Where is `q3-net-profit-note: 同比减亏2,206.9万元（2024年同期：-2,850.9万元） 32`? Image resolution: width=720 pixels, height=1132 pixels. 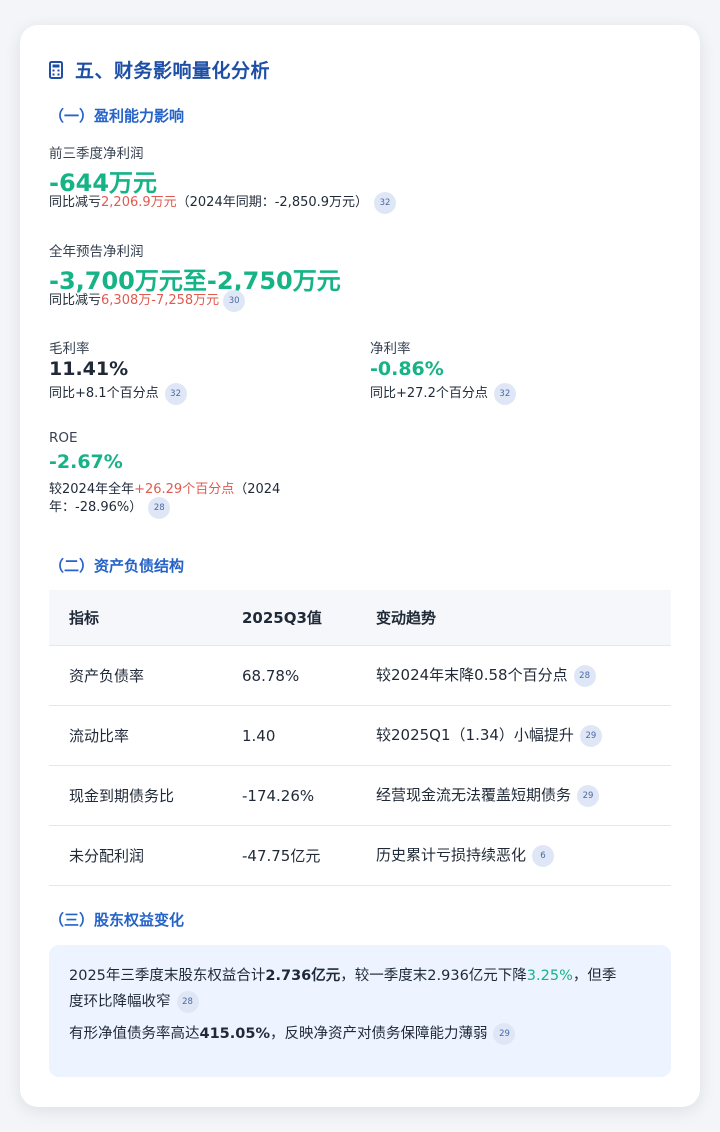 q3-net-profit-note: 同比减亏2,206.9万元（2024年同期：-2,850.9万元） 32 is located at coordinates (223, 202).